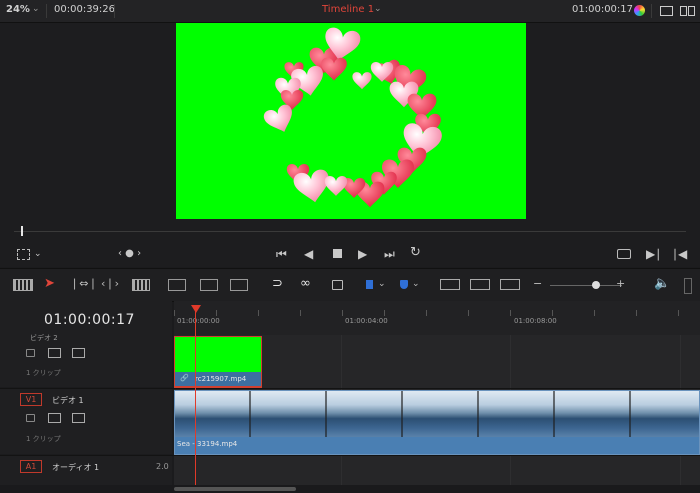 The height and width of the screenshot is (493, 700). Describe the element at coordinates (369, 284) in the screenshot. I see `flag-icon` at that location.